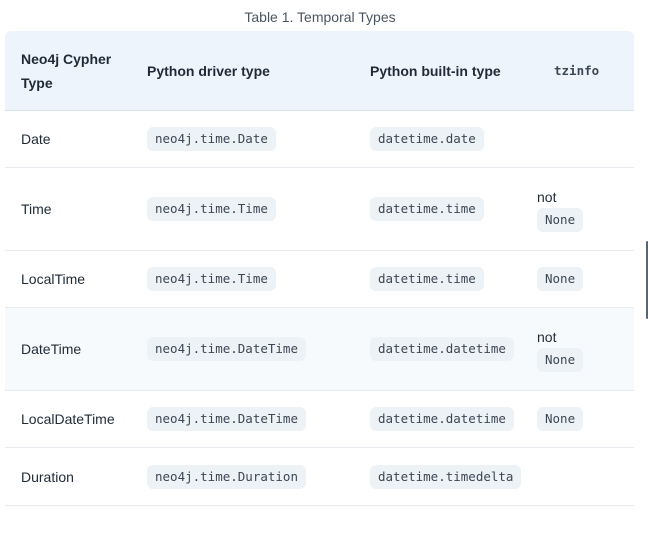 This screenshot has height=548, width=648. What do you see at coordinates (427, 139) in the screenshot?
I see `builtin-type-code: datetime.date` at bounding box center [427, 139].